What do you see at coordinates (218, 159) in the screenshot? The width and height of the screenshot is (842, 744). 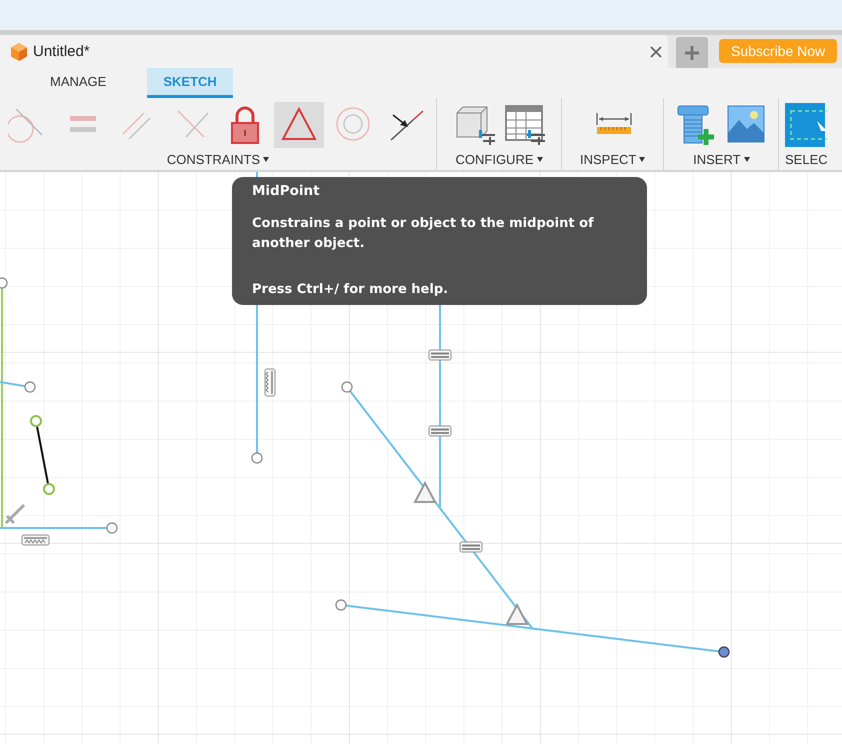 I see `group-label: CONSTRAINTS` at bounding box center [218, 159].